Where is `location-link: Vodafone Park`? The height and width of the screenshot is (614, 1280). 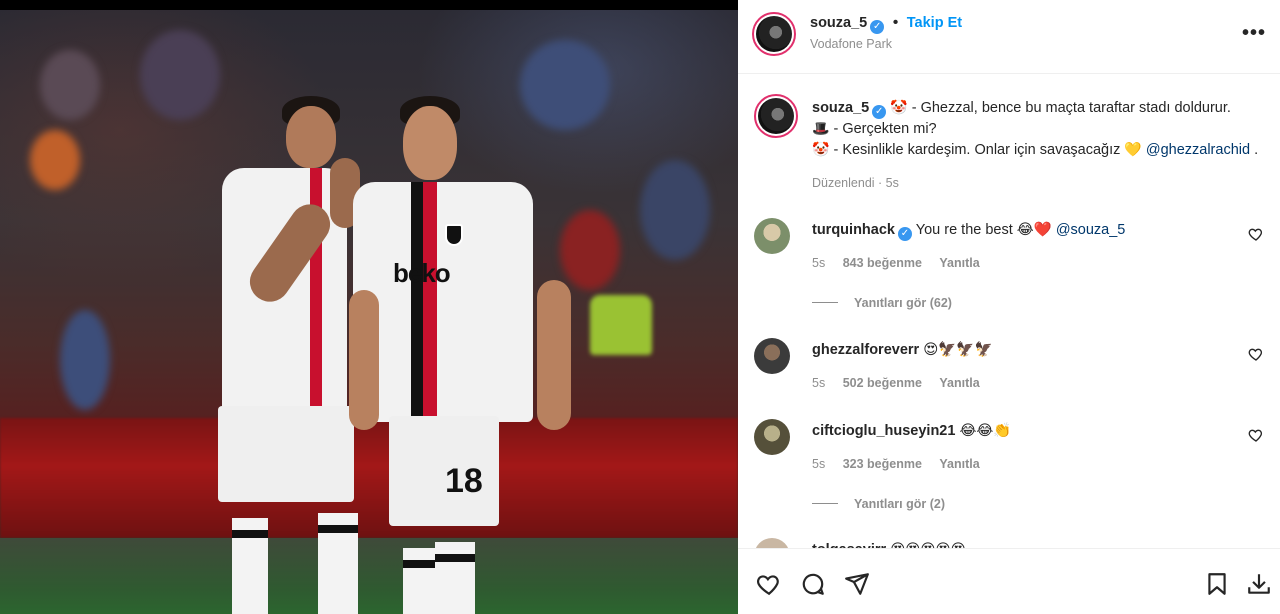 location-link: Vodafone Park is located at coordinates (851, 44).